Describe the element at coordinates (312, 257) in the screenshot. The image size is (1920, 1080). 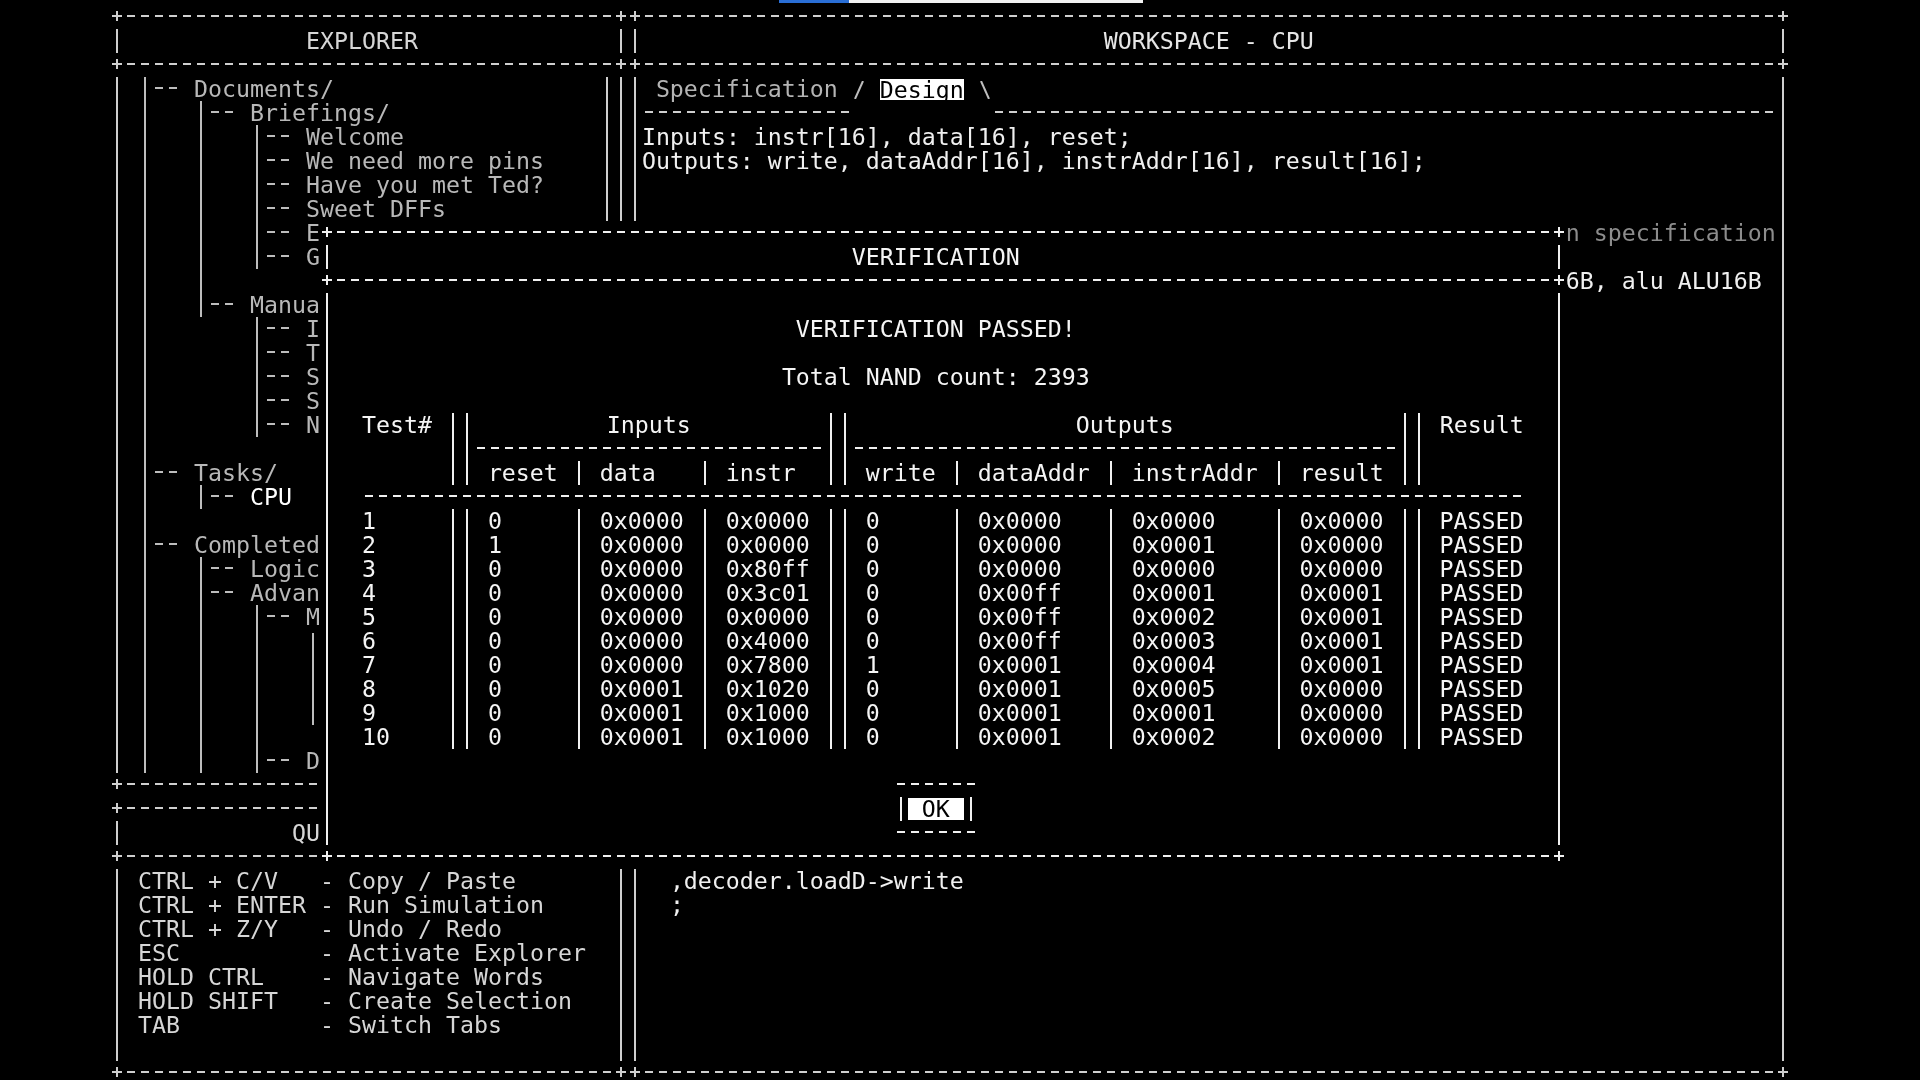
I see `tree-item: G` at that location.